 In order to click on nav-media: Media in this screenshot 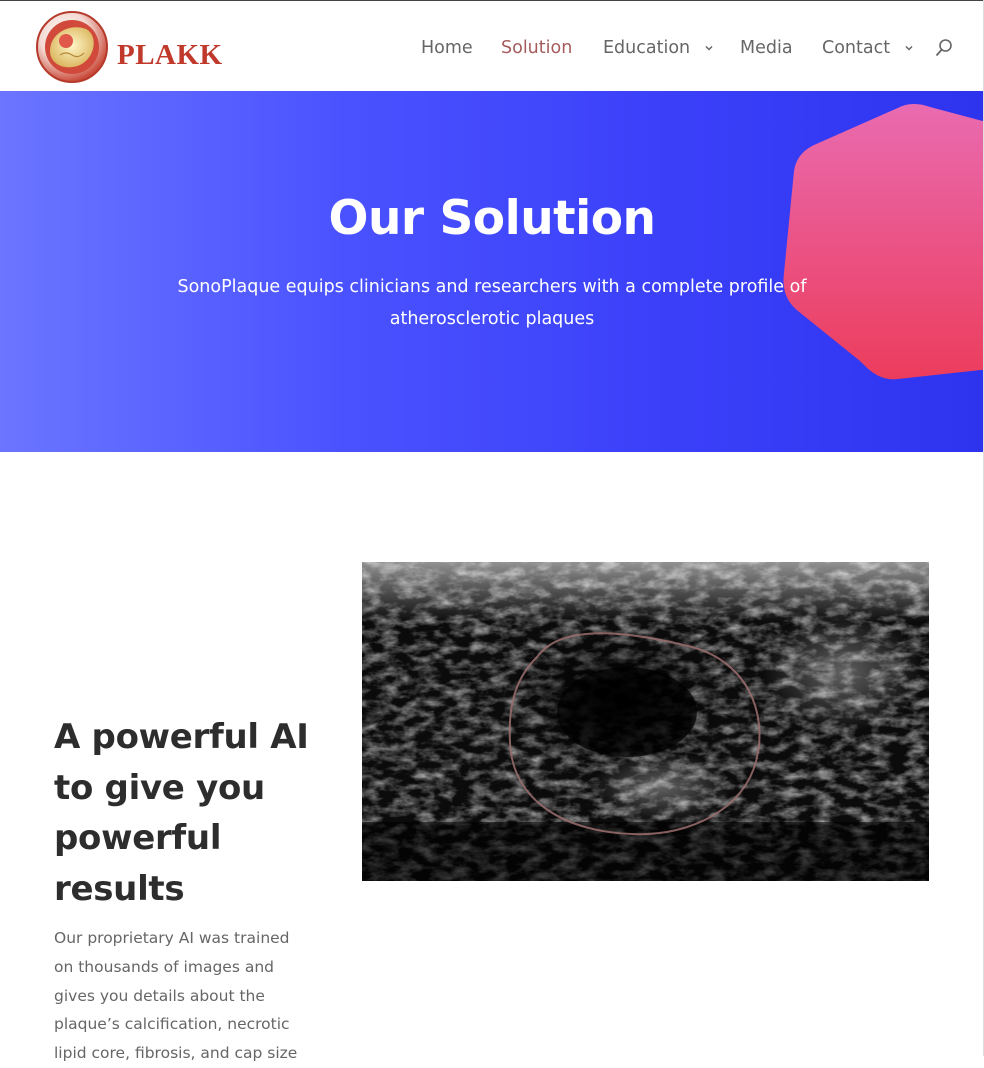, I will do `click(766, 48)`.